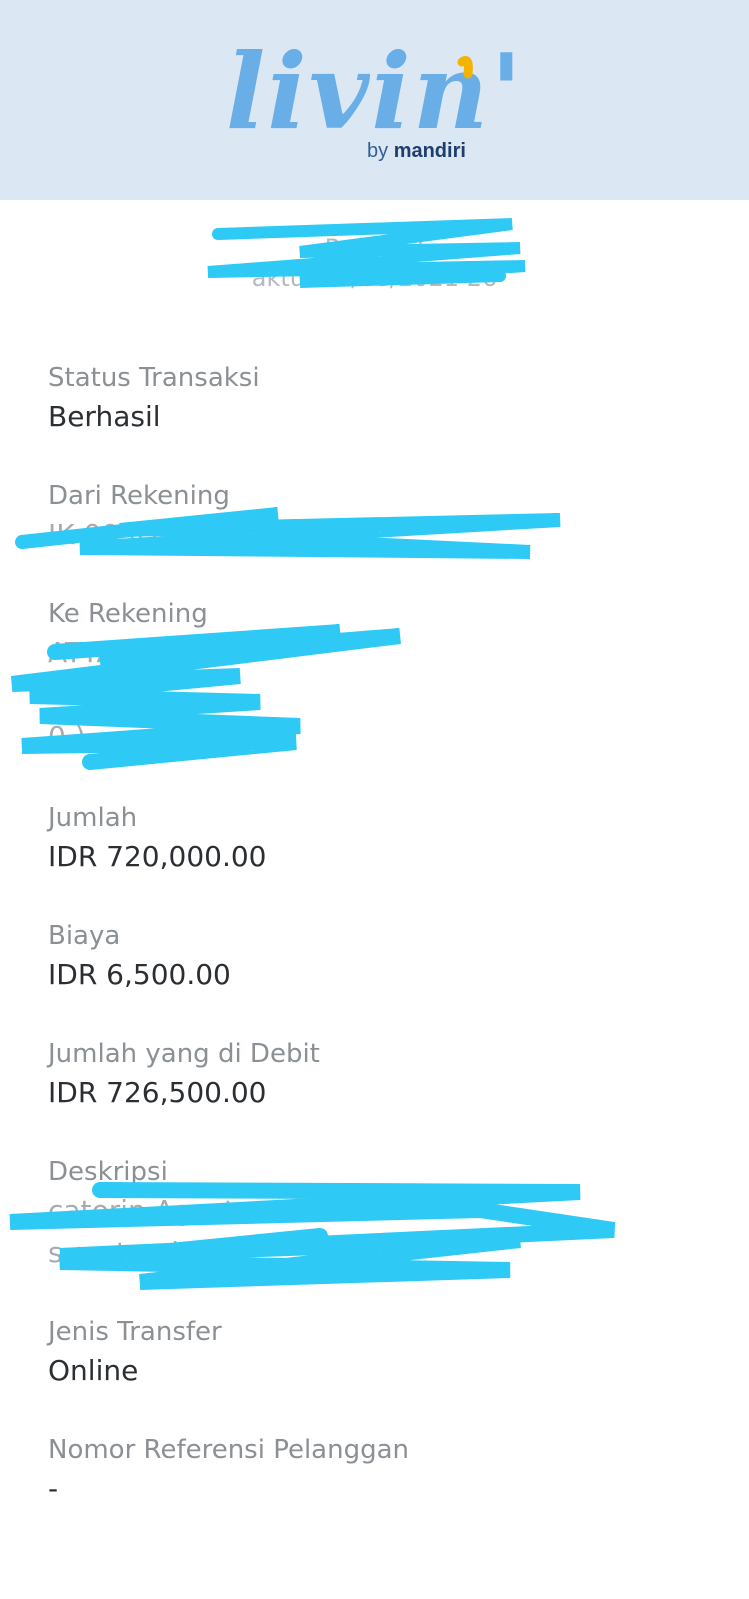  I want to click on app-header: livin' by mandiri, so click(374, 100).